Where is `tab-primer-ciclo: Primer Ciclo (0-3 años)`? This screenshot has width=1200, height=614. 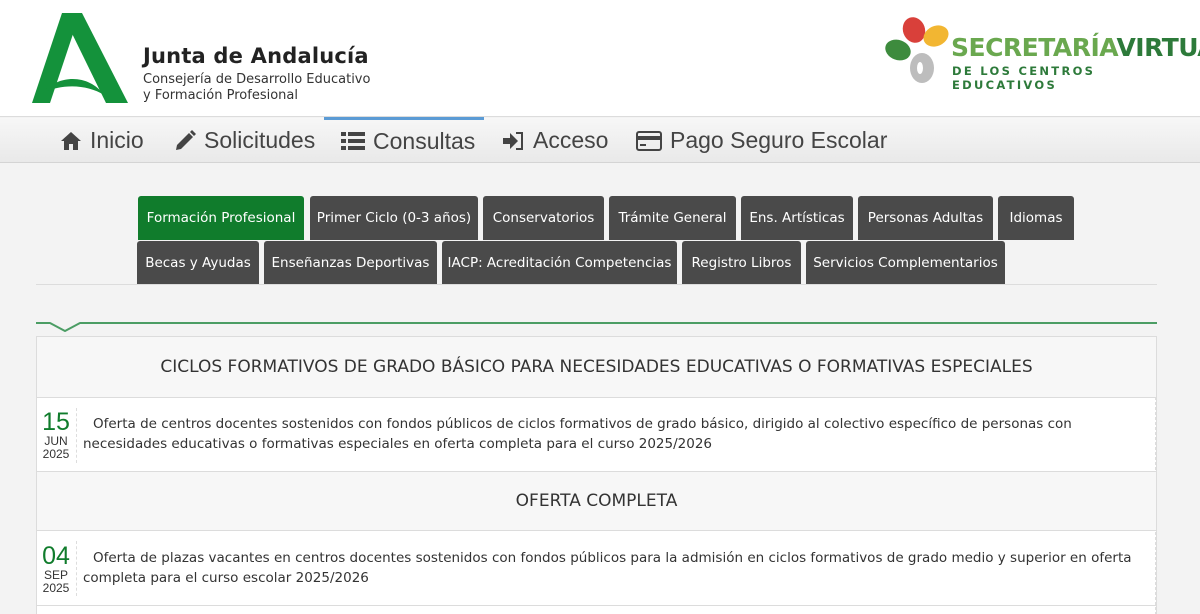 tab-primer-ciclo: Primer Ciclo (0-3 años) is located at coordinates (394, 218).